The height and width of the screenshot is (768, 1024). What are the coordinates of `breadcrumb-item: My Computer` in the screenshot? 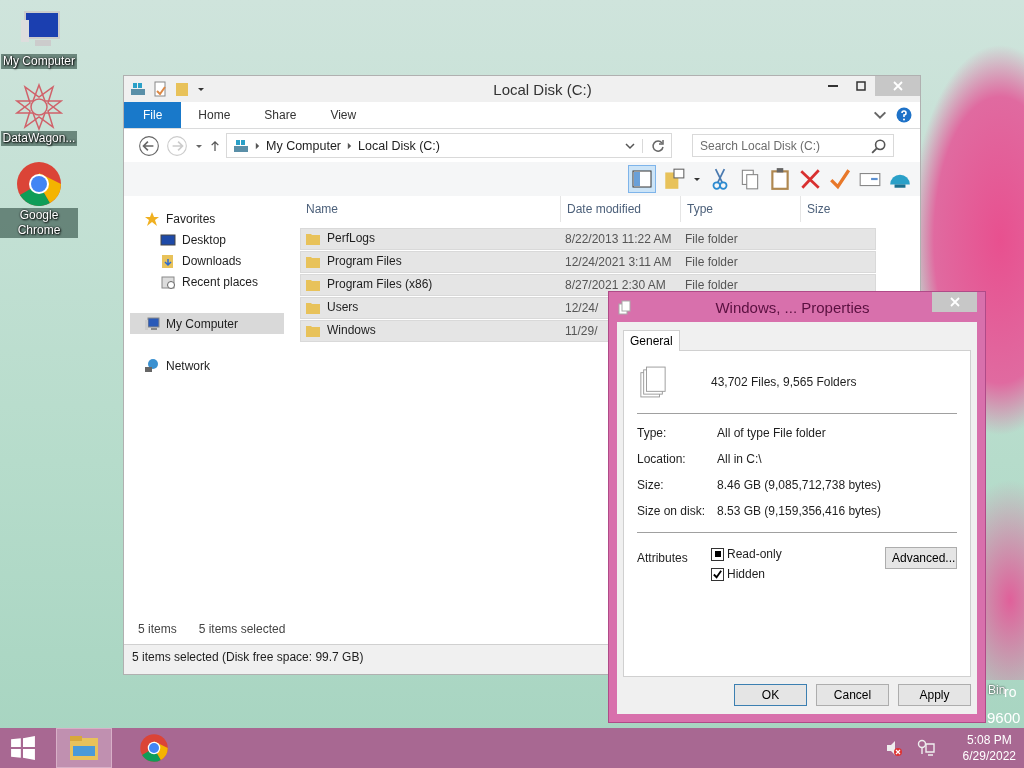 It's located at (304, 145).